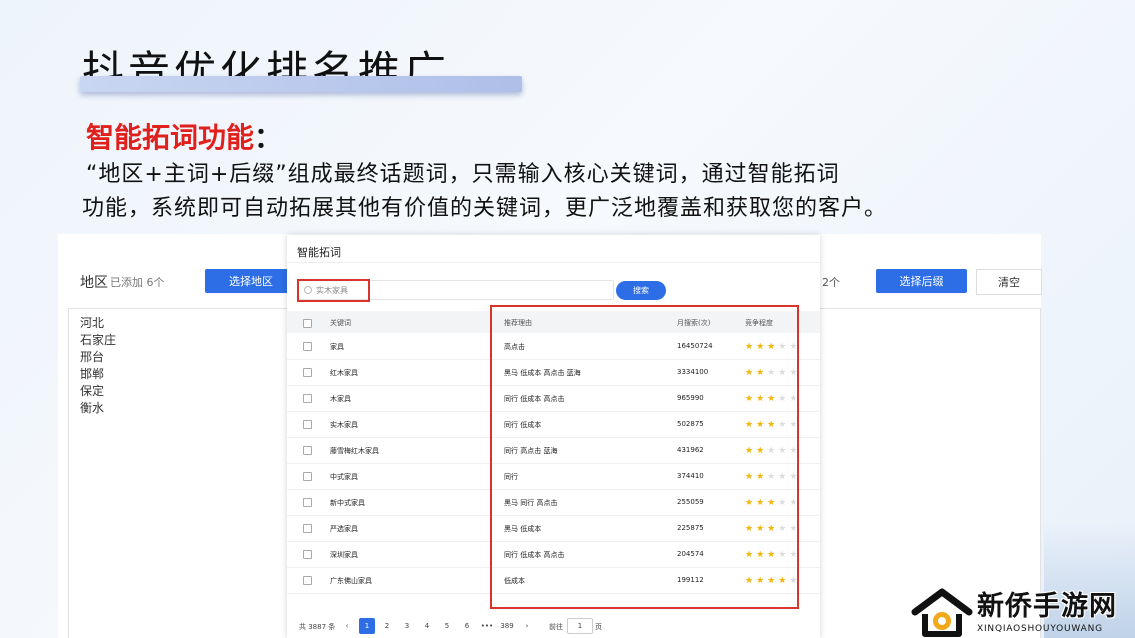  Describe the element at coordinates (387, 626) in the screenshot. I see `page-button: 2` at that location.